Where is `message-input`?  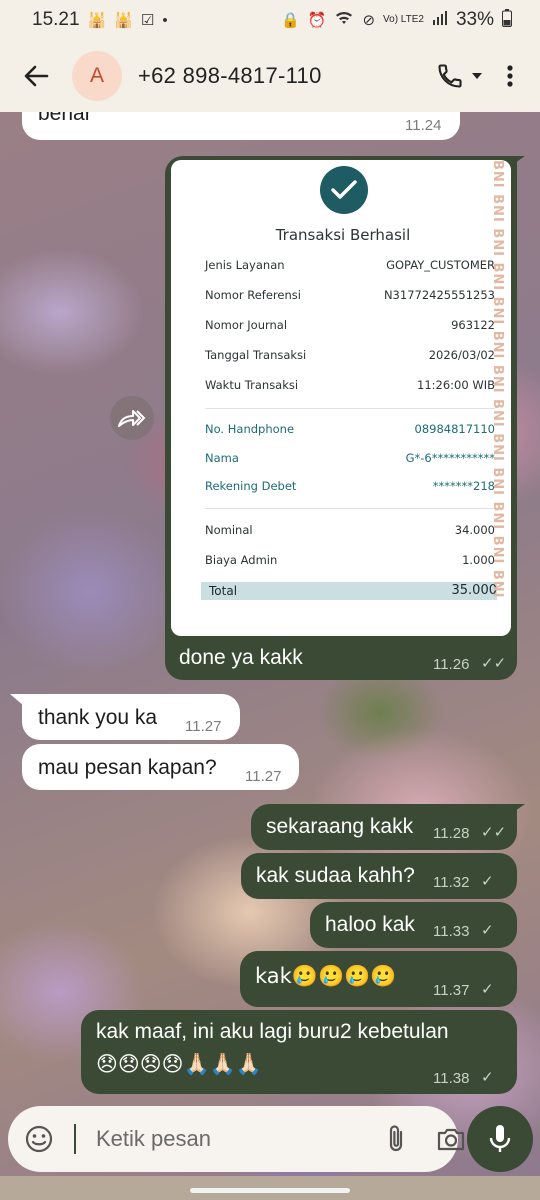
message-input is located at coordinates (229, 1139).